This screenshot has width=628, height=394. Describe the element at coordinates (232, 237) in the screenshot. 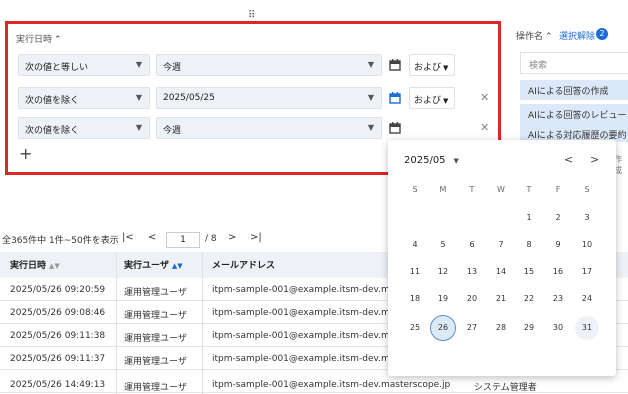

I see `next-page-icon: >` at that location.